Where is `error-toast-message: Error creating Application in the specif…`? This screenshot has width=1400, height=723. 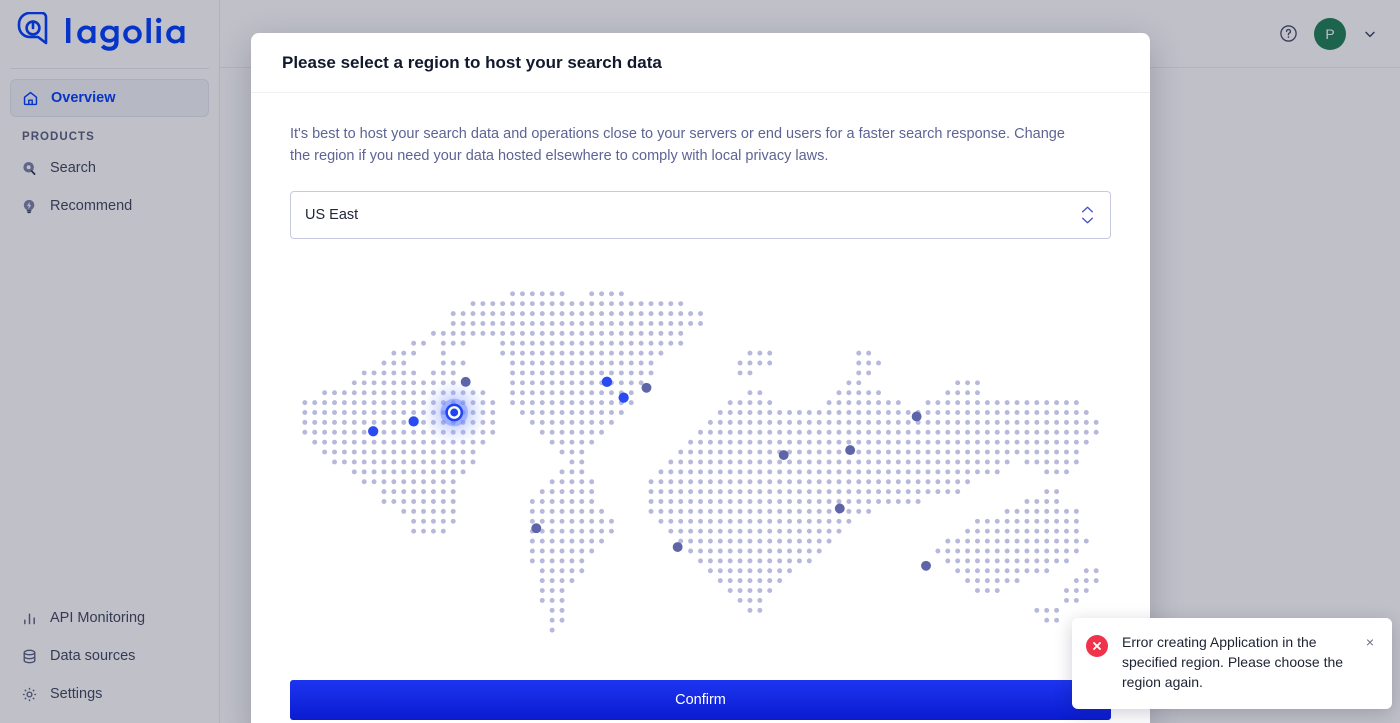
error-toast-message: Error creating Application in the specif… is located at coordinates (1233, 662).